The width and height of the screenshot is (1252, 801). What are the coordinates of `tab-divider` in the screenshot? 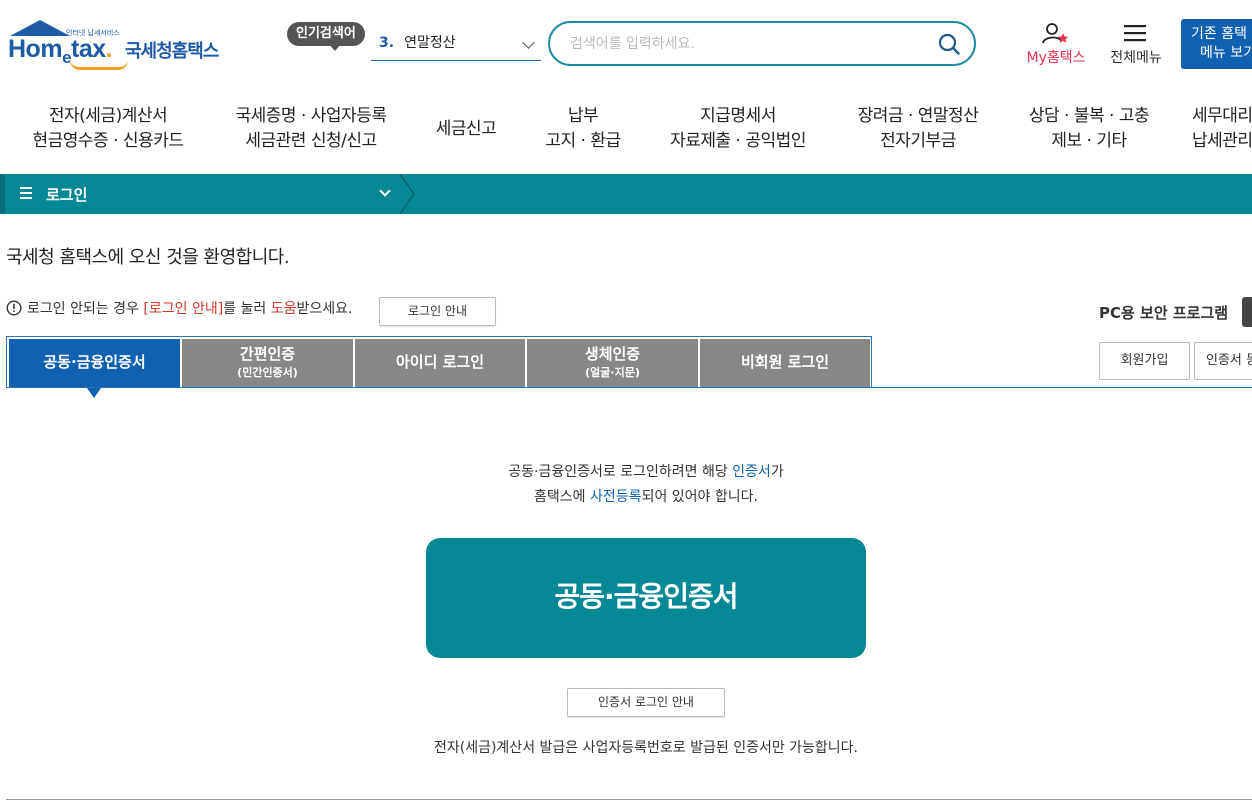 It's located at (629, 387).